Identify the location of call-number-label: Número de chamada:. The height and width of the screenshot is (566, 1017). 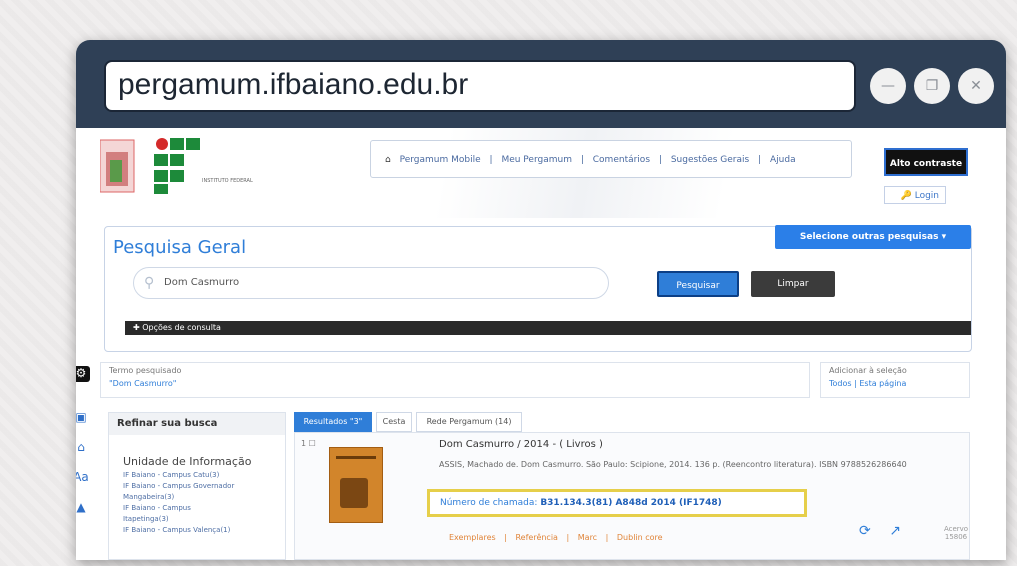
(489, 503).